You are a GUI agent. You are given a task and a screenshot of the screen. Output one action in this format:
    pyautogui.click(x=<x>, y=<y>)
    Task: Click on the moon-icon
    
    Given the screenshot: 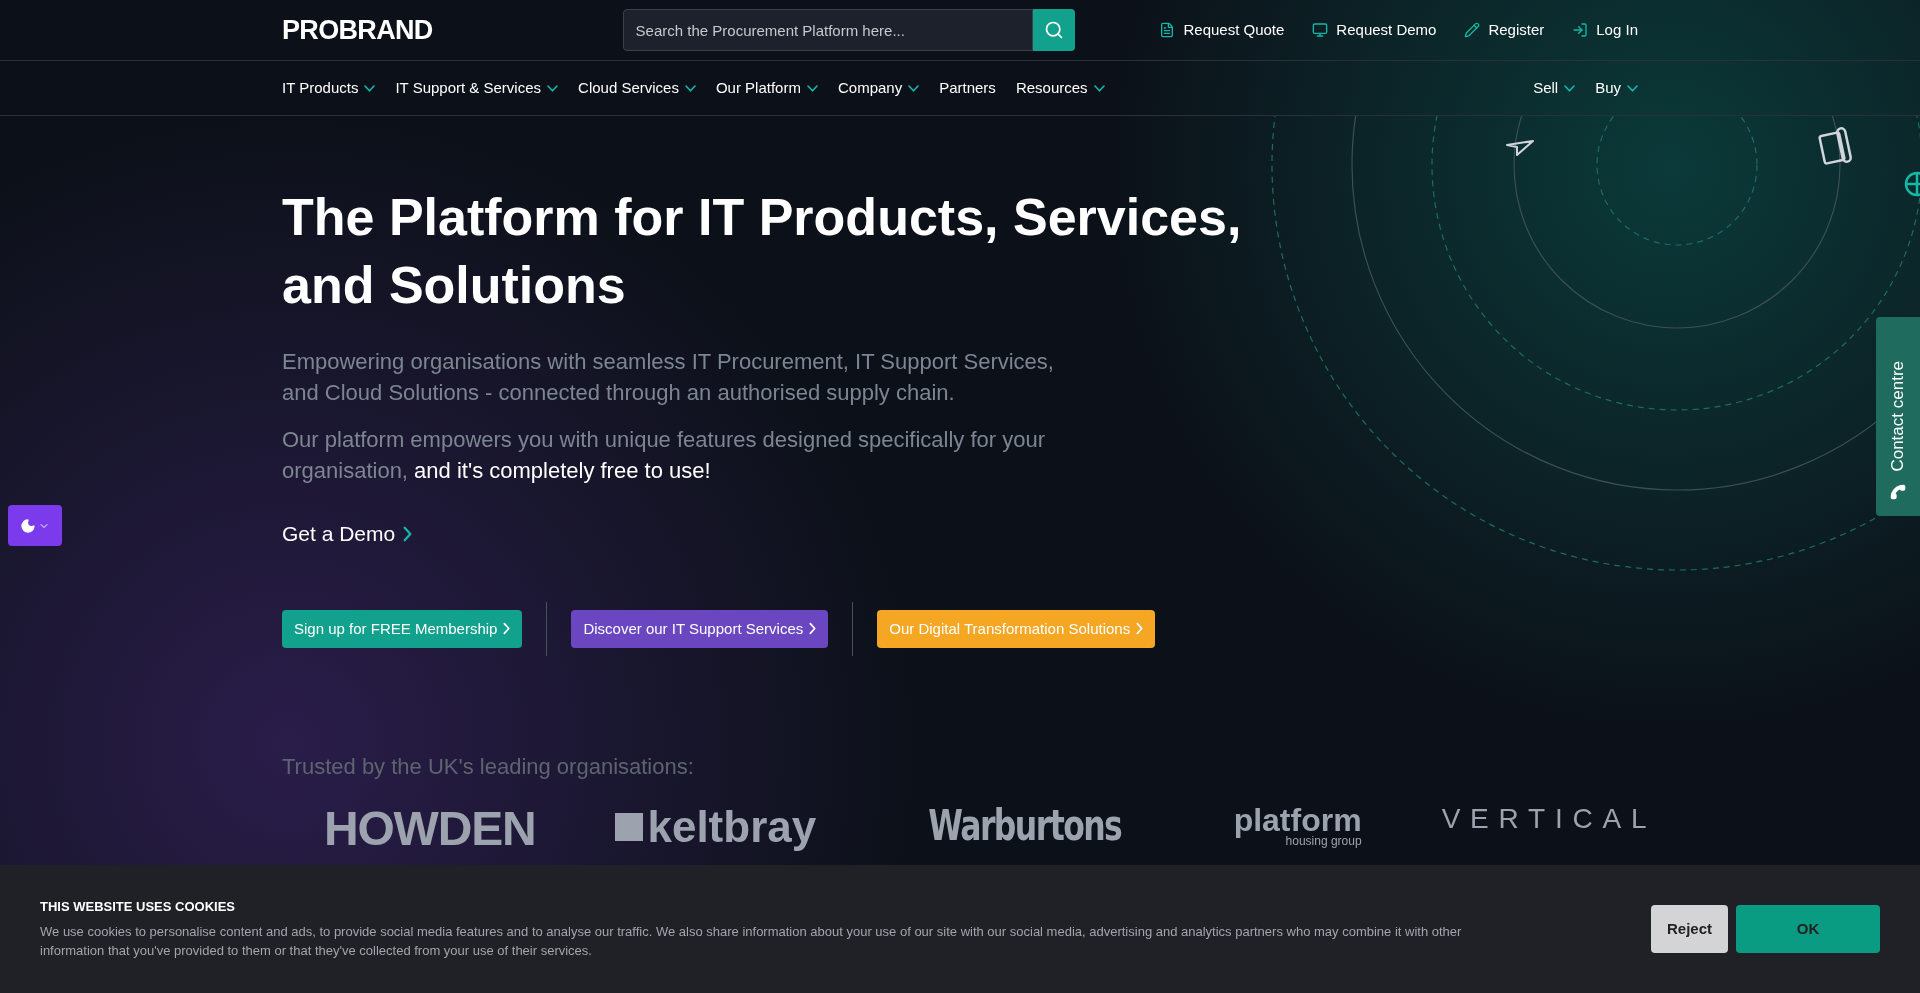 What is the action you would take?
    pyautogui.click(x=28, y=525)
    